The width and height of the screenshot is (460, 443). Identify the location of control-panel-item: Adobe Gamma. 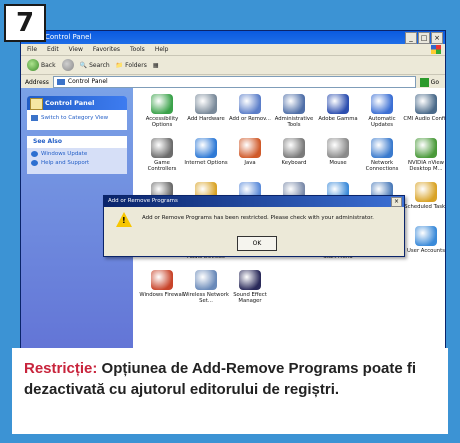
(338, 108).